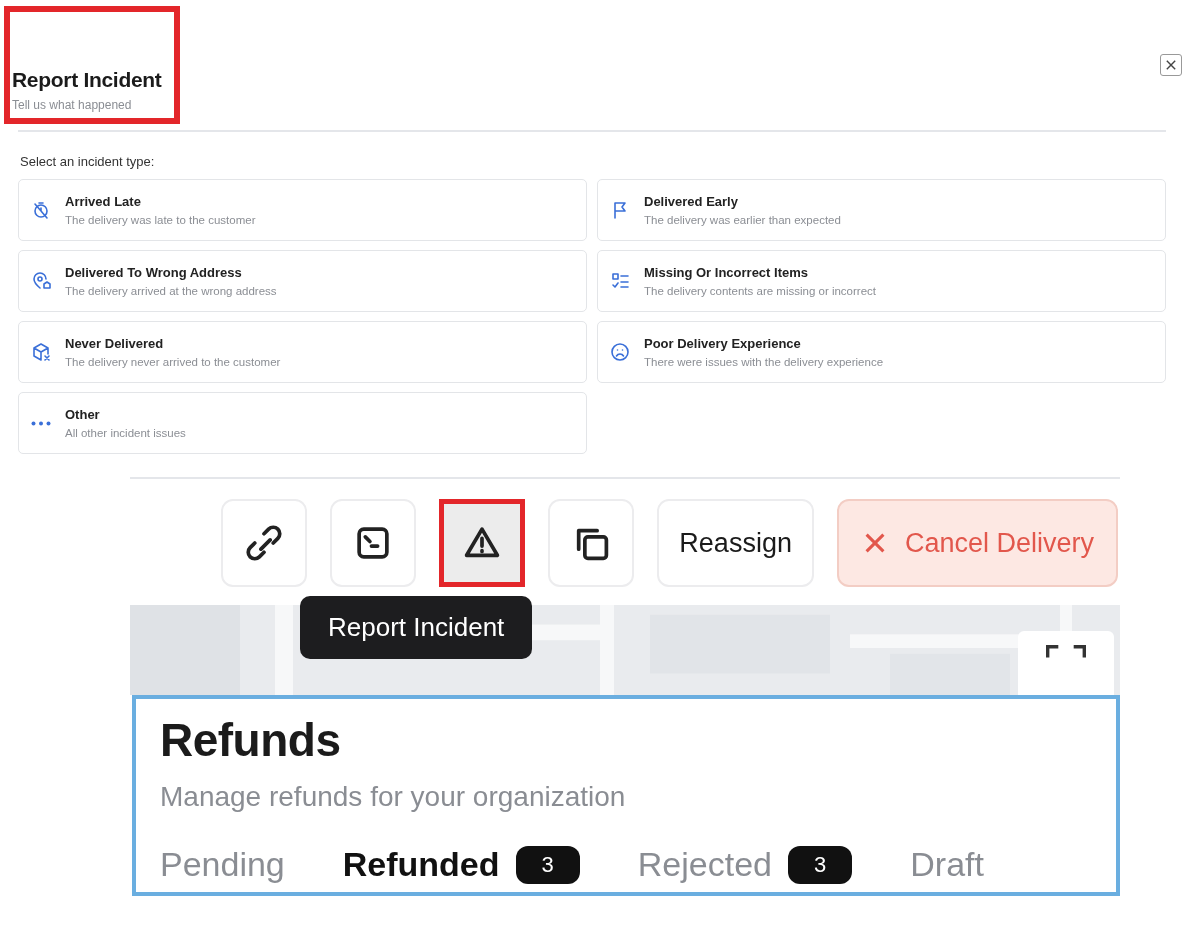 The width and height of the screenshot is (1182, 948). Describe the element at coordinates (691, 201) in the screenshot. I see `option-title: Delivered Early` at that location.